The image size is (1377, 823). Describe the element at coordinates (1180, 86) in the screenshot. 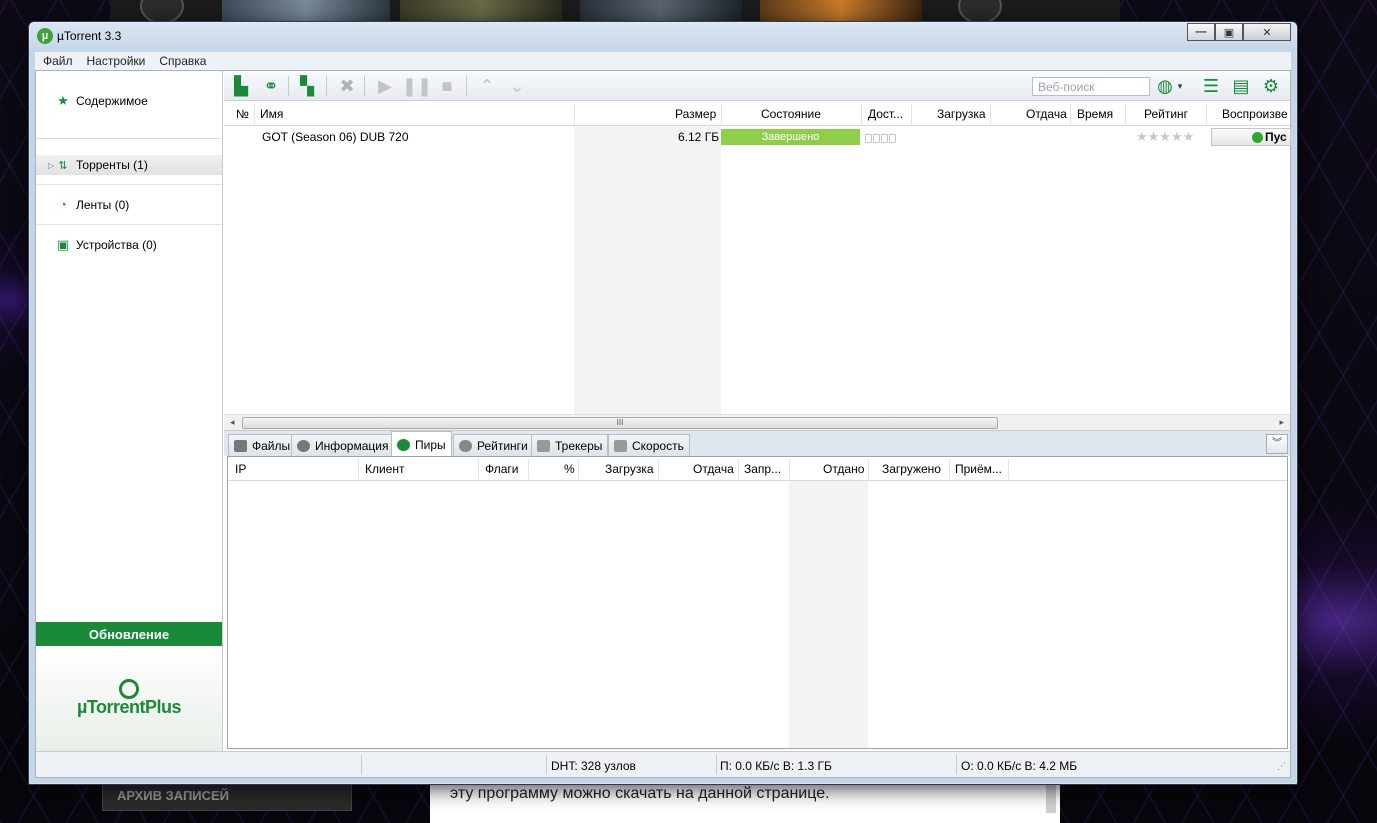

I see `dropdown-arrow-icon: ▾` at that location.